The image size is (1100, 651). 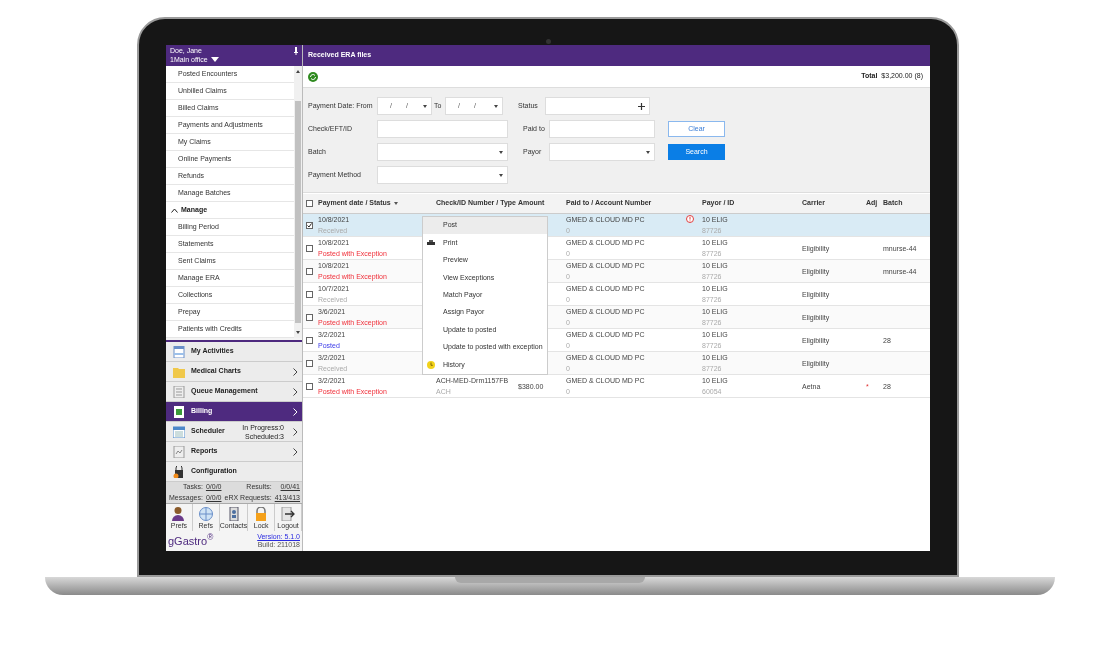 What do you see at coordinates (431, 364) in the screenshot?
I see `clock-icon` at bounding box center [431, 364].